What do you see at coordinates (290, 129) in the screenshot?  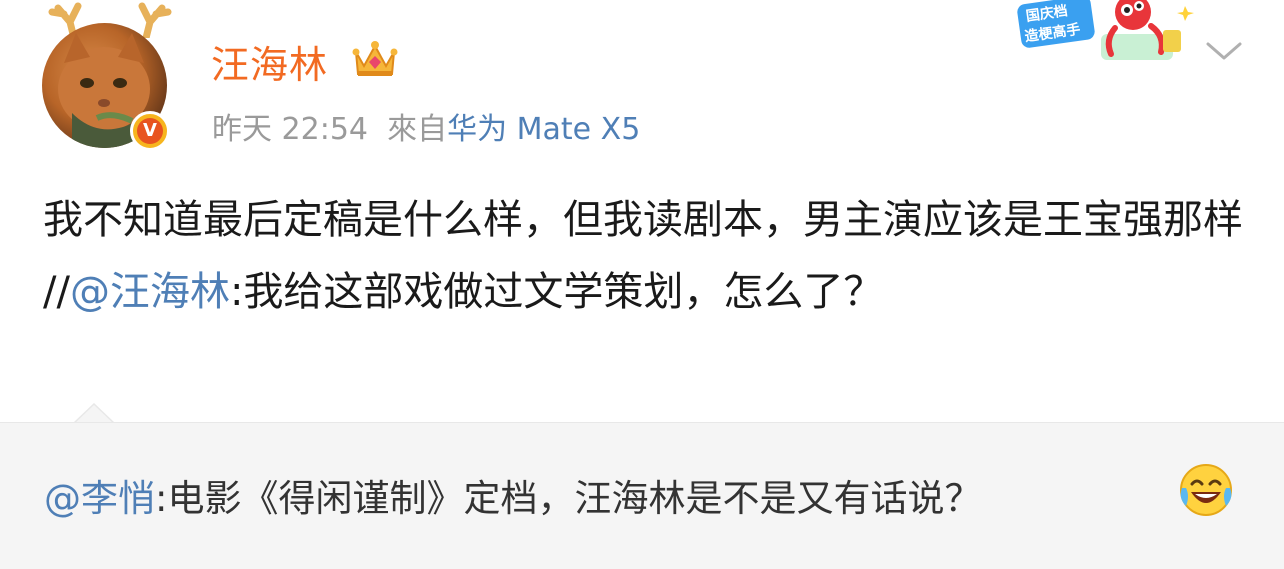 I see `post-time: 昨天 22:54` at bounding box center [290, 129].